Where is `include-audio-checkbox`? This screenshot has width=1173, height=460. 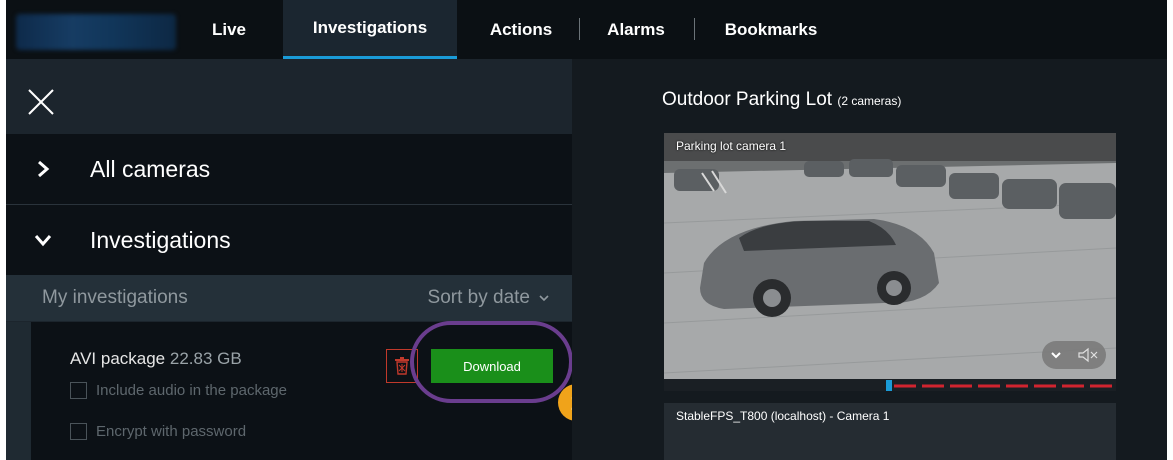
include-audio-checkbox is located at coordinates (78, 390).